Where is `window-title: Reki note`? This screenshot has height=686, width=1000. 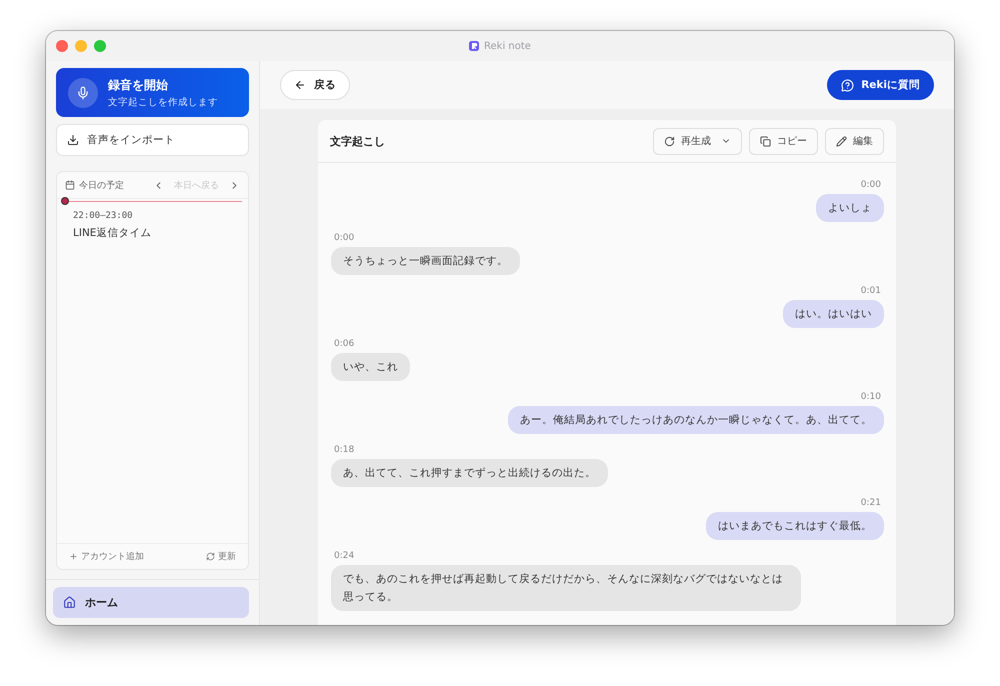 window-title: Reki note is located at coordinates (507, 46).